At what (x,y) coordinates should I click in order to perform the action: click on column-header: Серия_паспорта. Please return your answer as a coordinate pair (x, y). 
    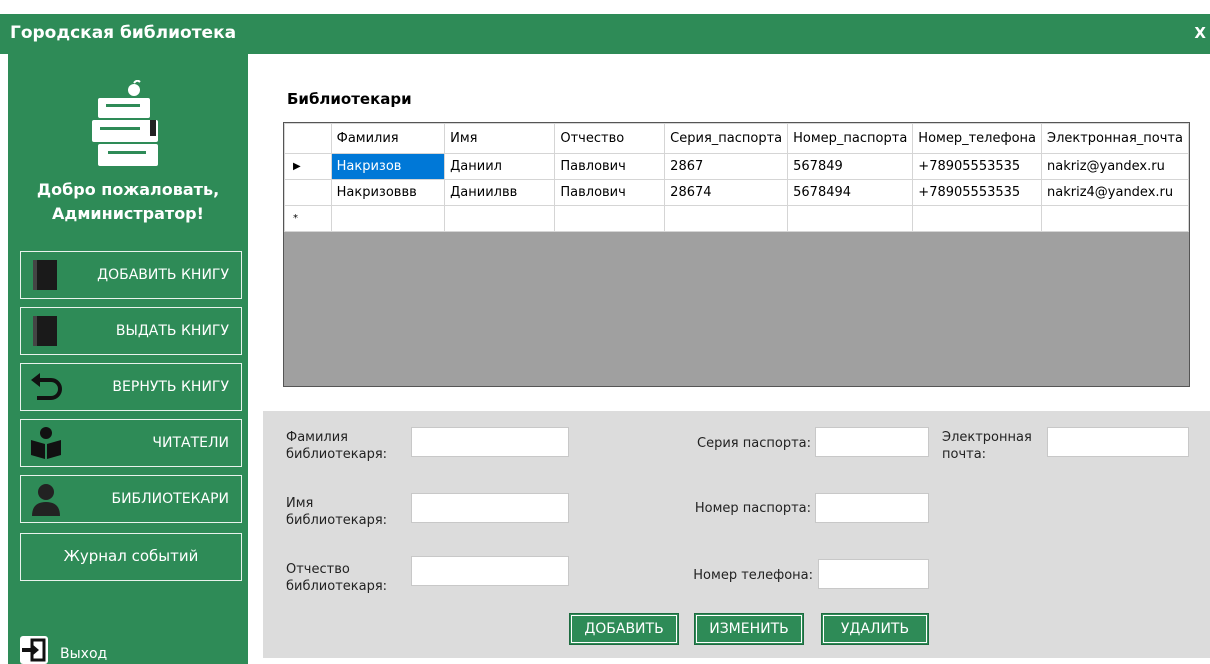
    Looking at the image, I should click on (726, 138).